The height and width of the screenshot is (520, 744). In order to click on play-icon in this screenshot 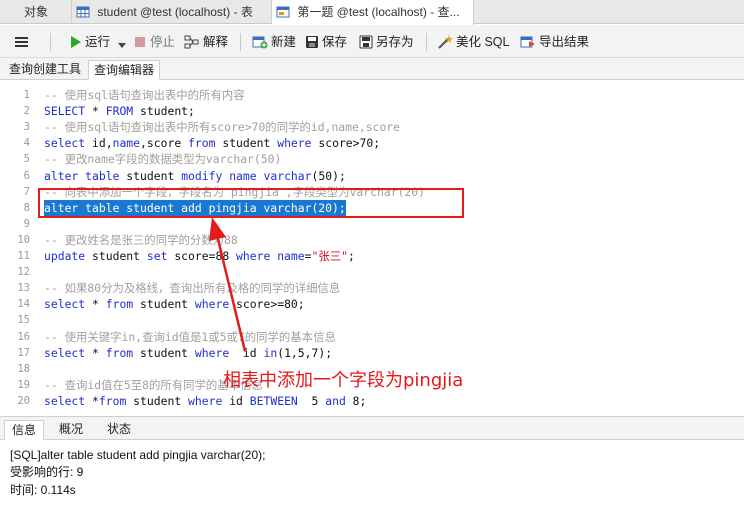, I will do `click(76, 42)`.